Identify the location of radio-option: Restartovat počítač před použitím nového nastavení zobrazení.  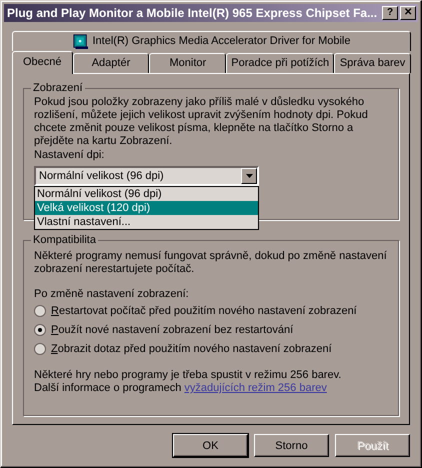
(211, 311).